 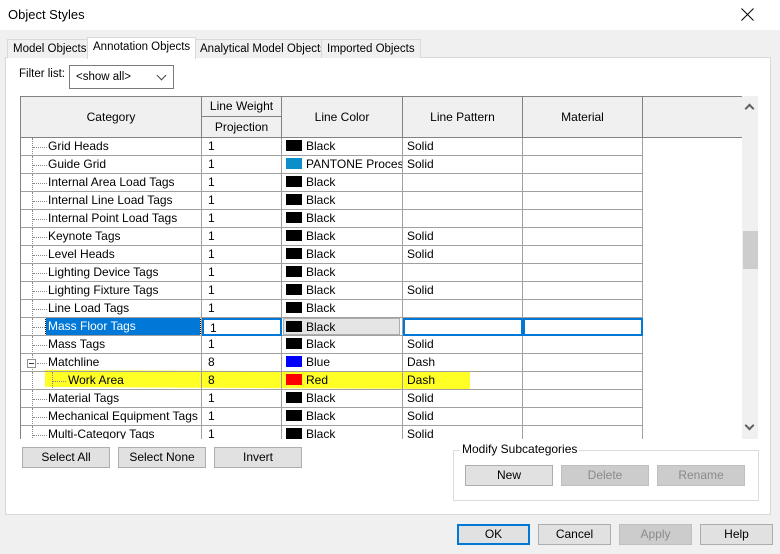 What do you see at coordinates (111, 255) in the screenshot?
I see `cell-category: Level Heads` at bounding box center [111, 255].